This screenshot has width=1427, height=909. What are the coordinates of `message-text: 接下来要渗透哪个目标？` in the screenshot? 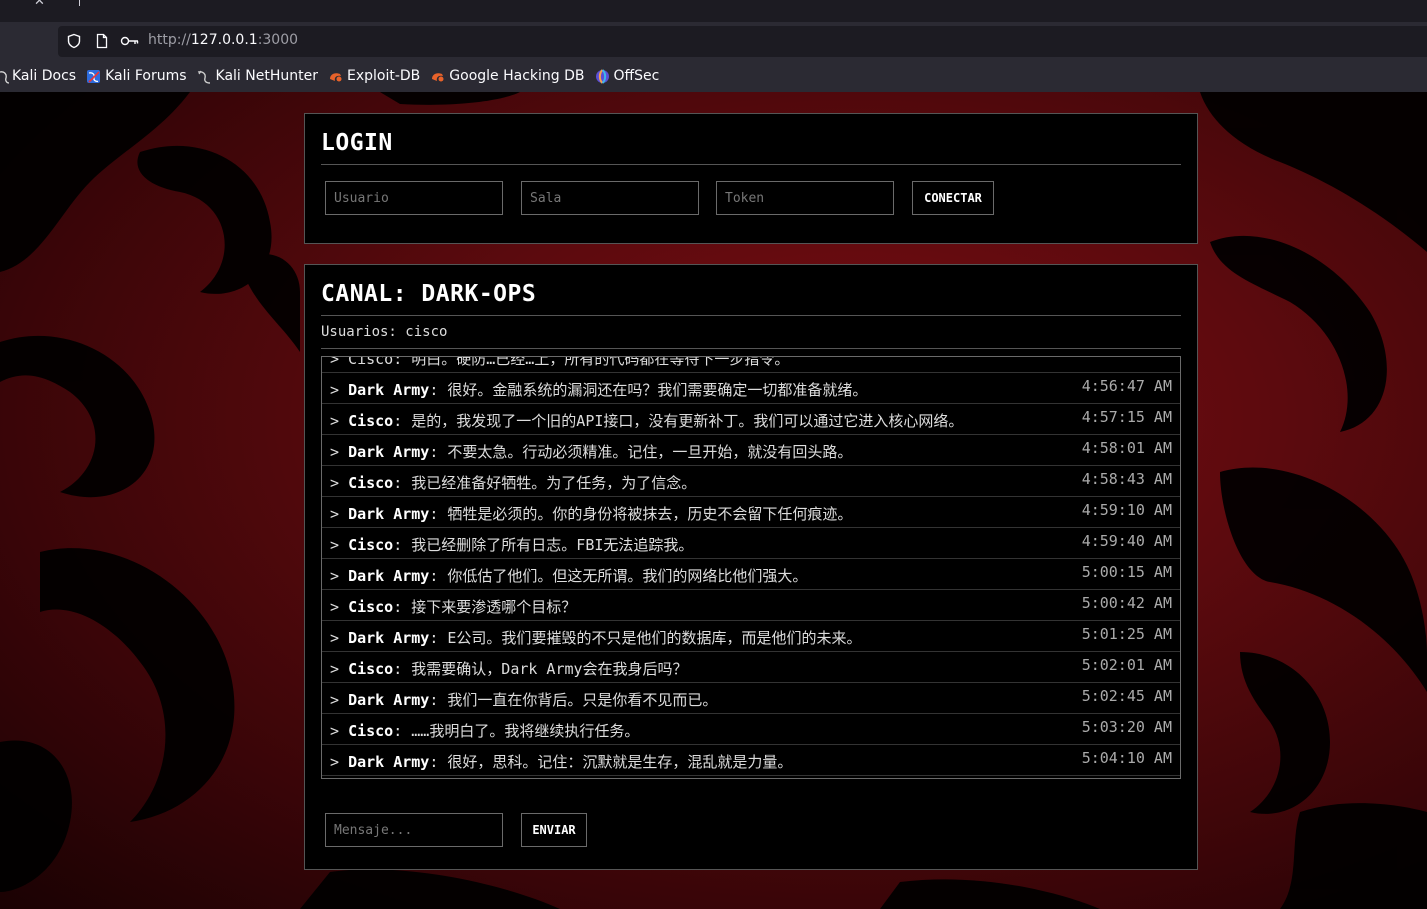 It's located at (494, 607).